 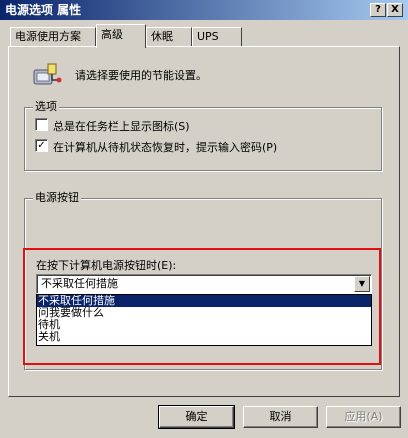 I want to click on power-settings-icon, so click(x=48, y=74).